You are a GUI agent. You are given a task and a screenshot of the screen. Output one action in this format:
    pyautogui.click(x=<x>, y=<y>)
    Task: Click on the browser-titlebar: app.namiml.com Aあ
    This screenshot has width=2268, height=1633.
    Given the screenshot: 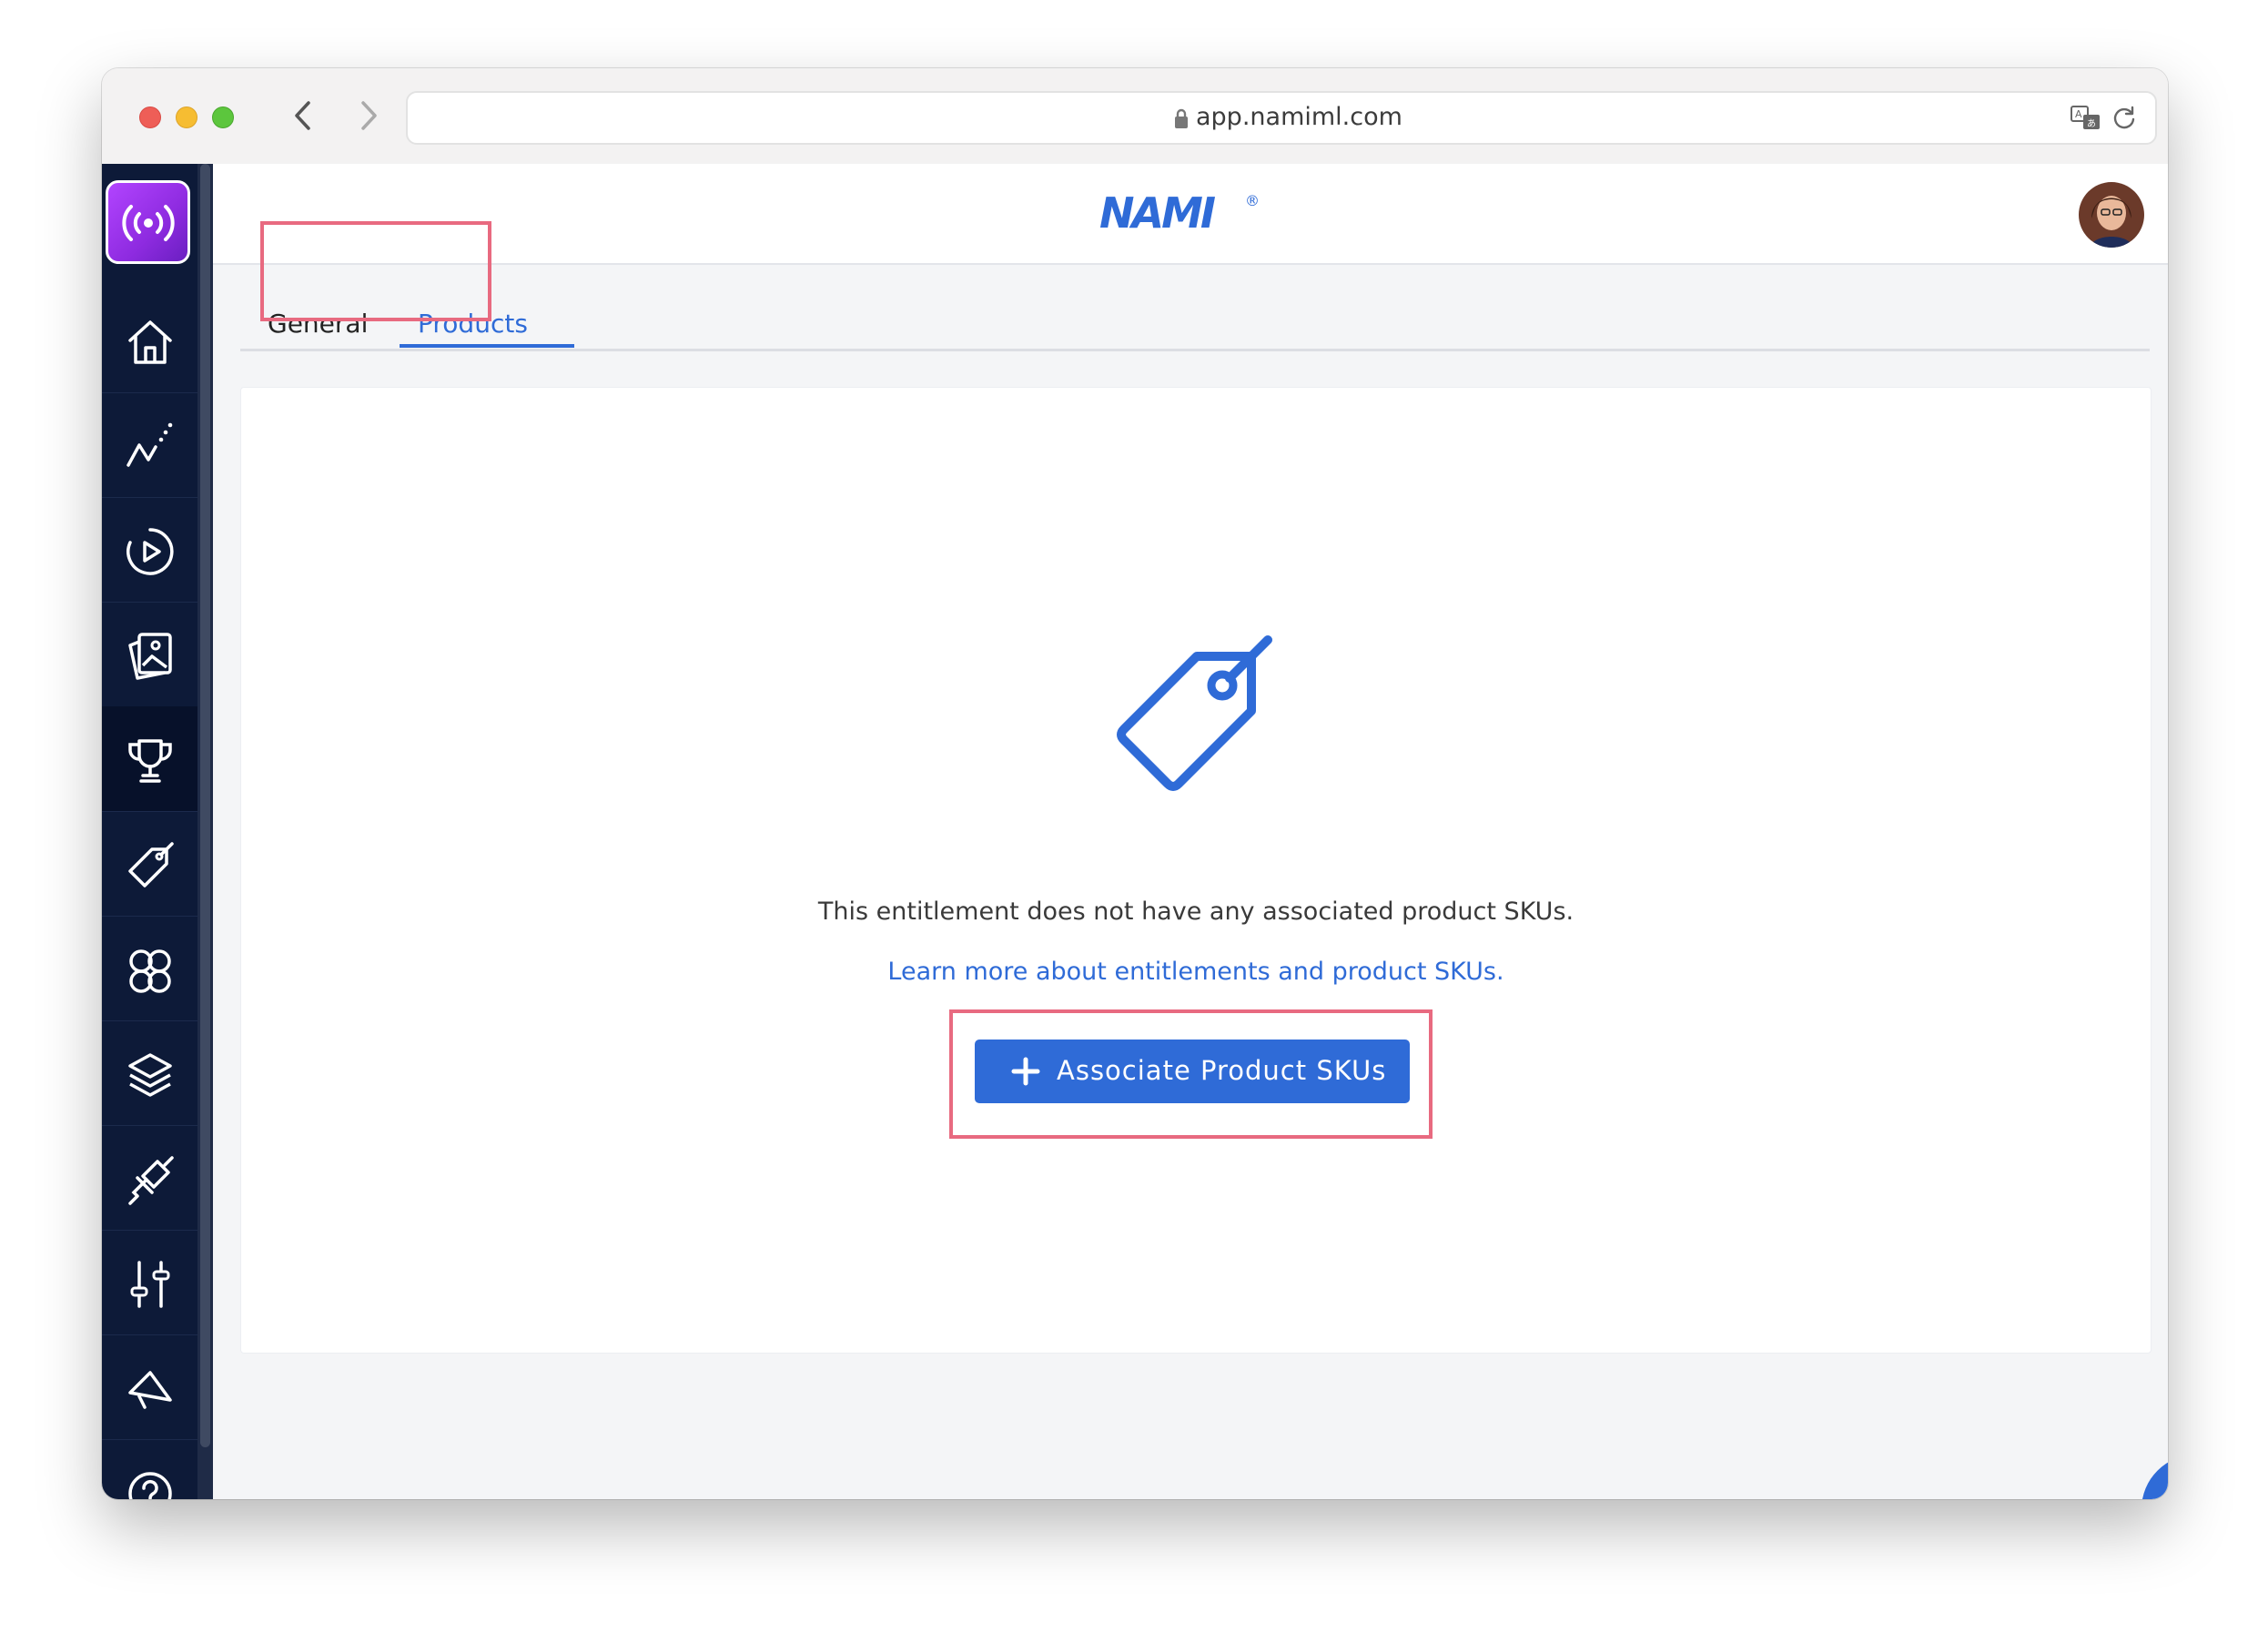 What is the action you would take?
    pyautogui.click(x=1135, y=117)
    